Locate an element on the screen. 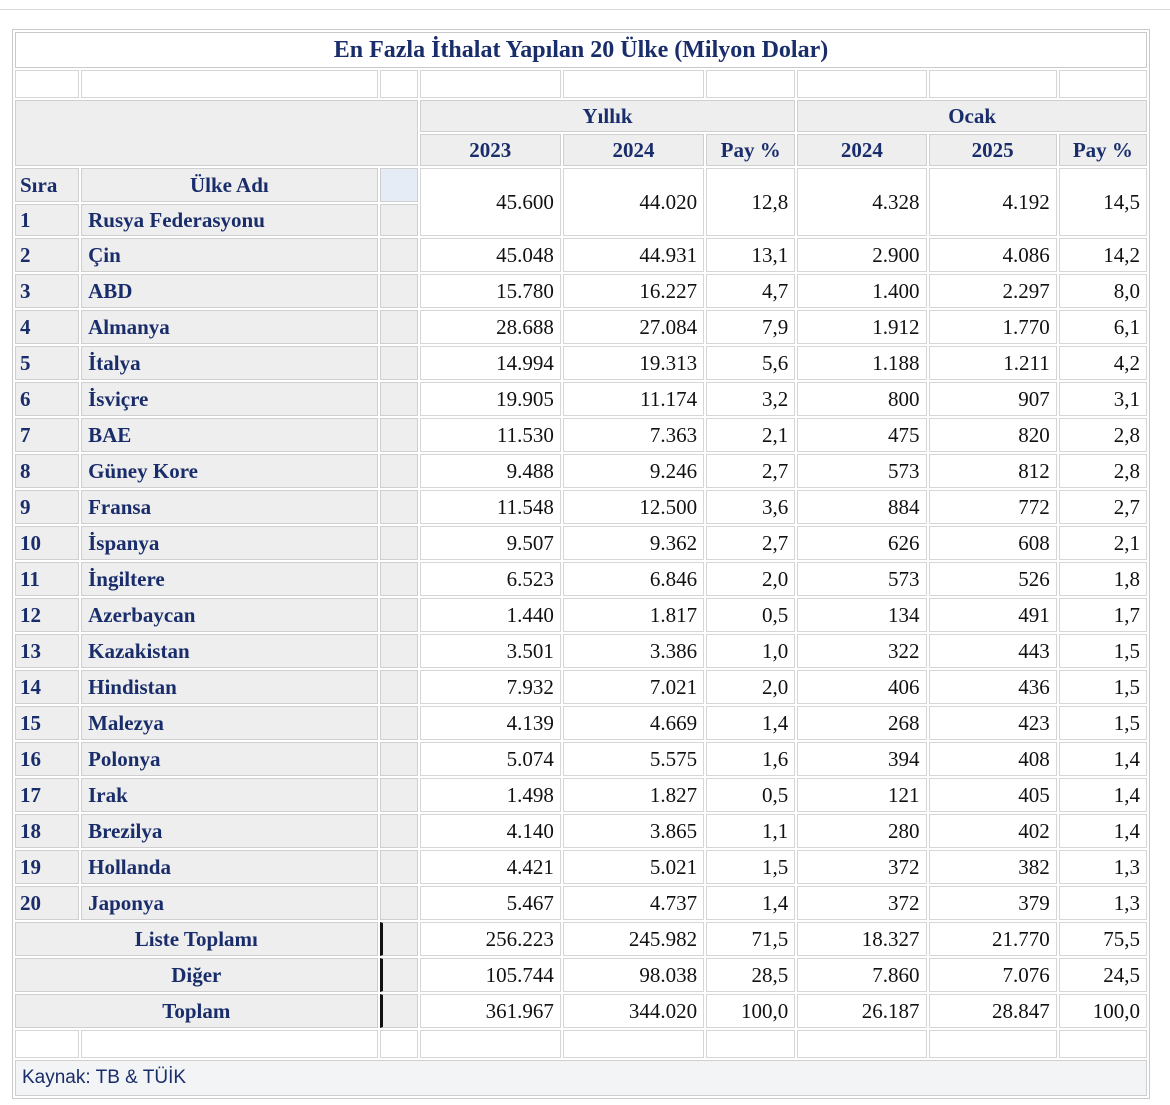  value-cell: 3.501 is located at coordinates (490, 651).